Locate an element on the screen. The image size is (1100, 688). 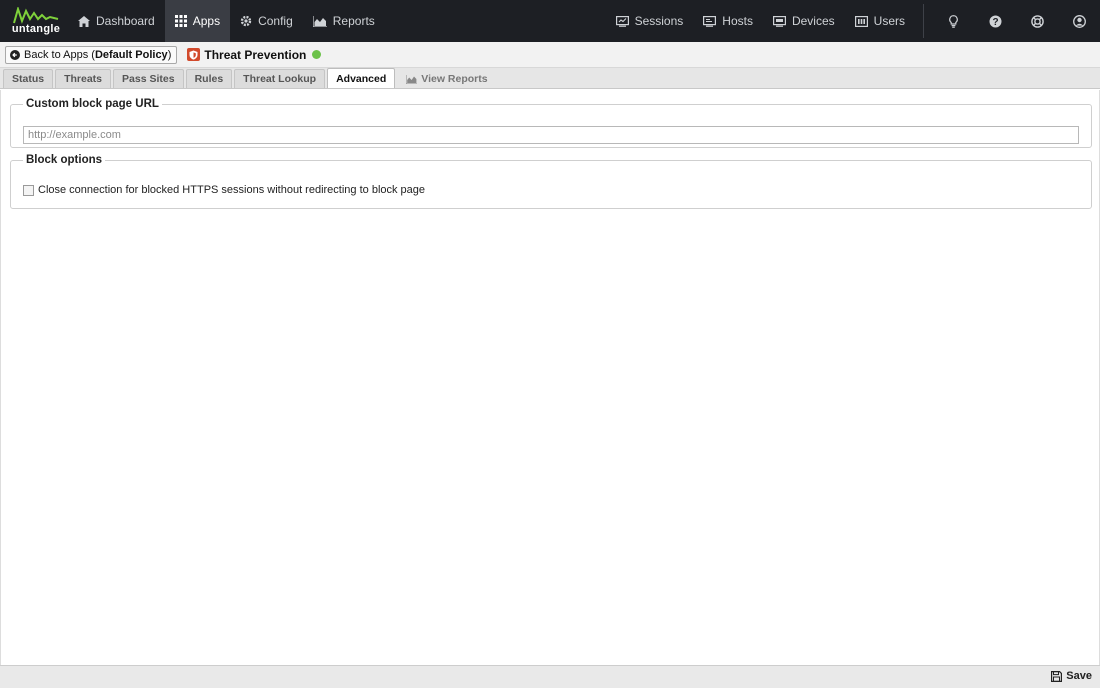
close-https-checkbox is located at coordinates (28, 190).